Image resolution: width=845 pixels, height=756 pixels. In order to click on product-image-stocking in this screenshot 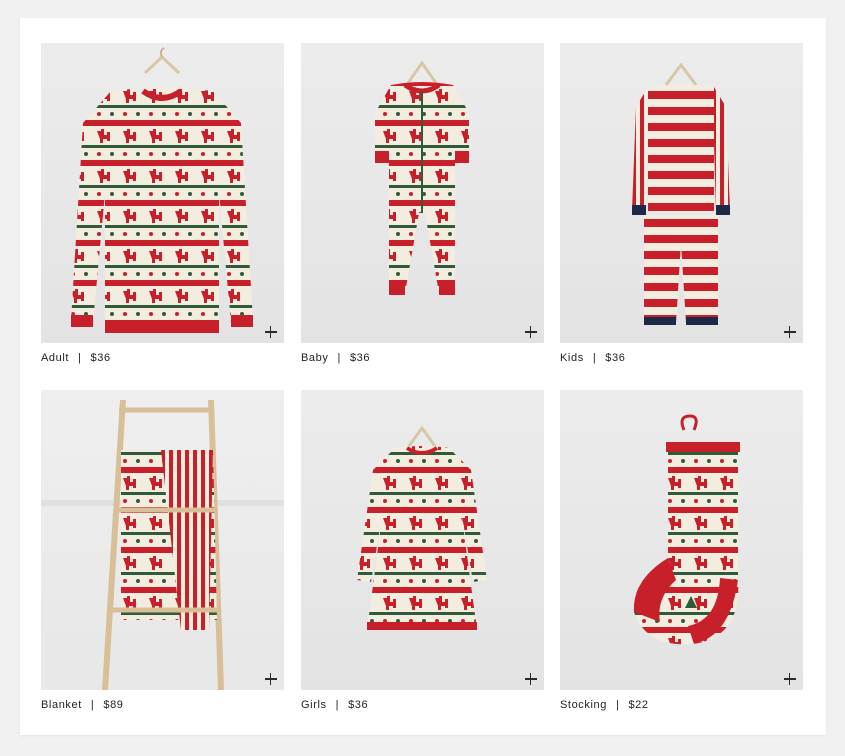, I will do `click(681, 540)`.